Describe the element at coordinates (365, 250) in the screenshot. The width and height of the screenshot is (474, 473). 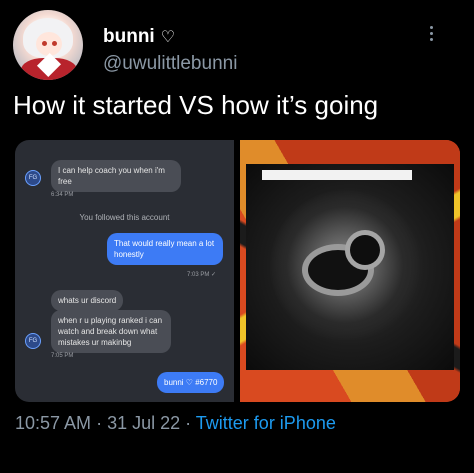
I see `fetus-head` at that location.